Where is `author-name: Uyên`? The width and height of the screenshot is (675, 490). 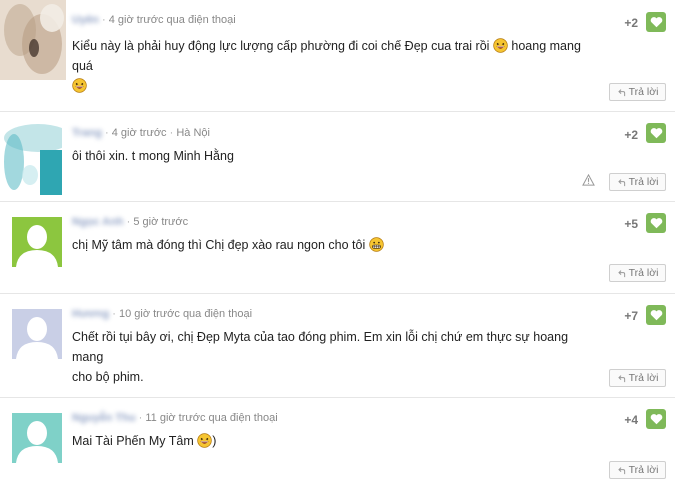
author-name: Uyên is located at coordinates (85, 20).